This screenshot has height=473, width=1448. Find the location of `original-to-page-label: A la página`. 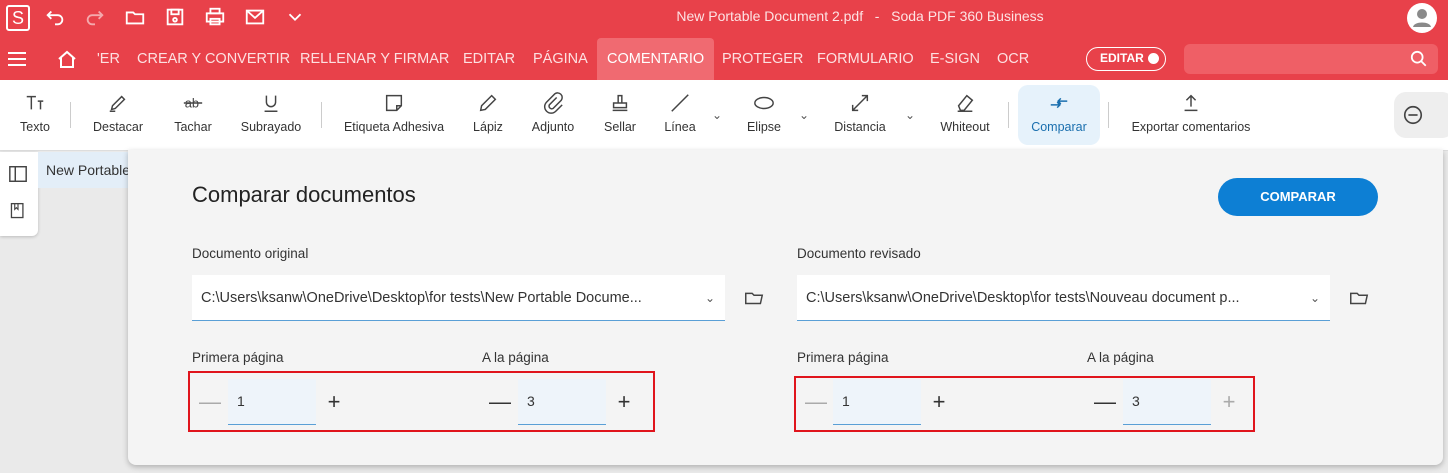

original-to-page-label: A la página is located at coordinates (515, 357).